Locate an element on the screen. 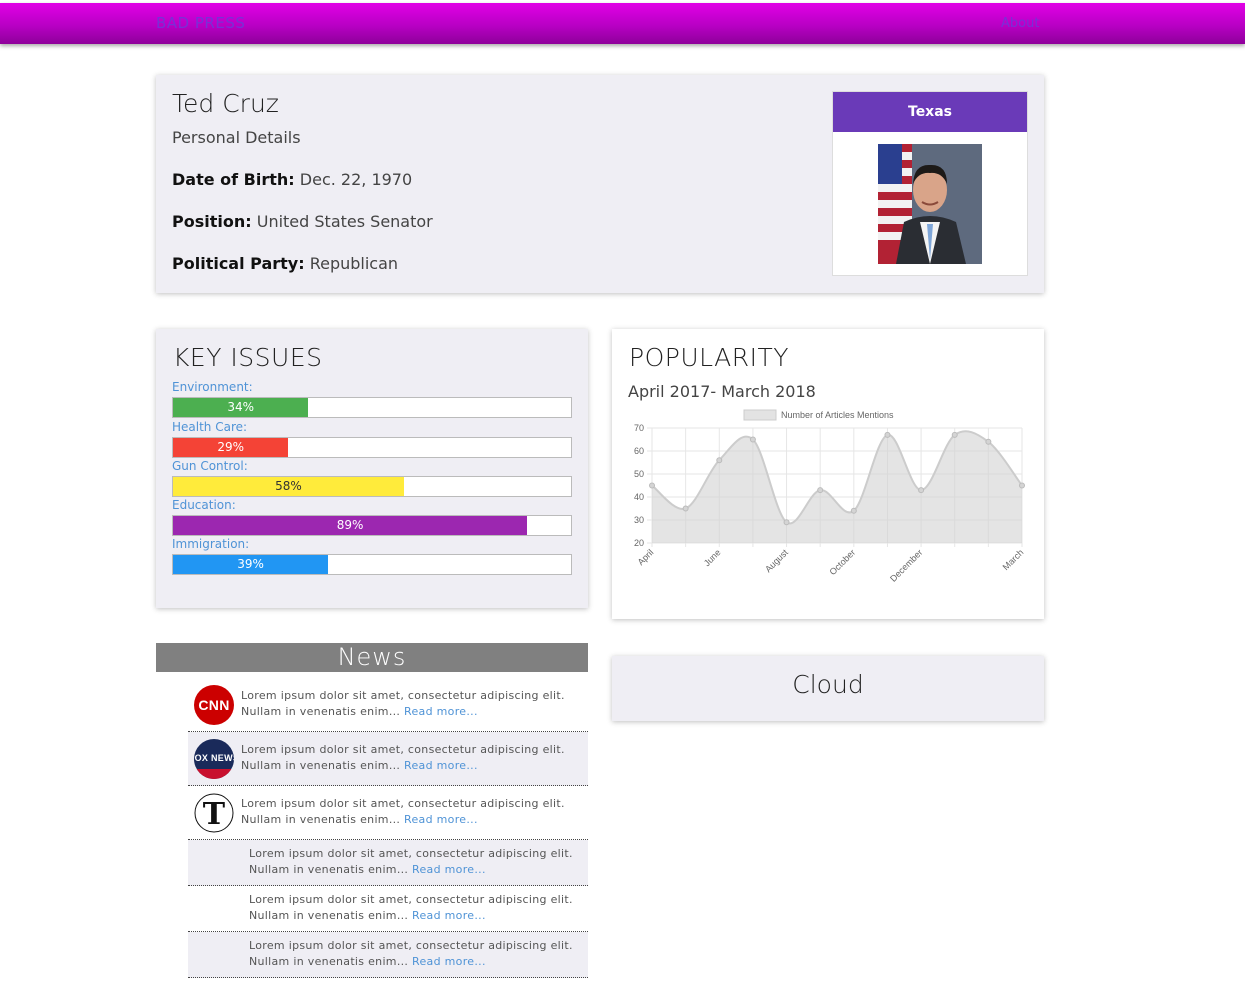 This screenshot has height=984, width=1245. cloud-title: Cloud is located at coordinates (828, 684).